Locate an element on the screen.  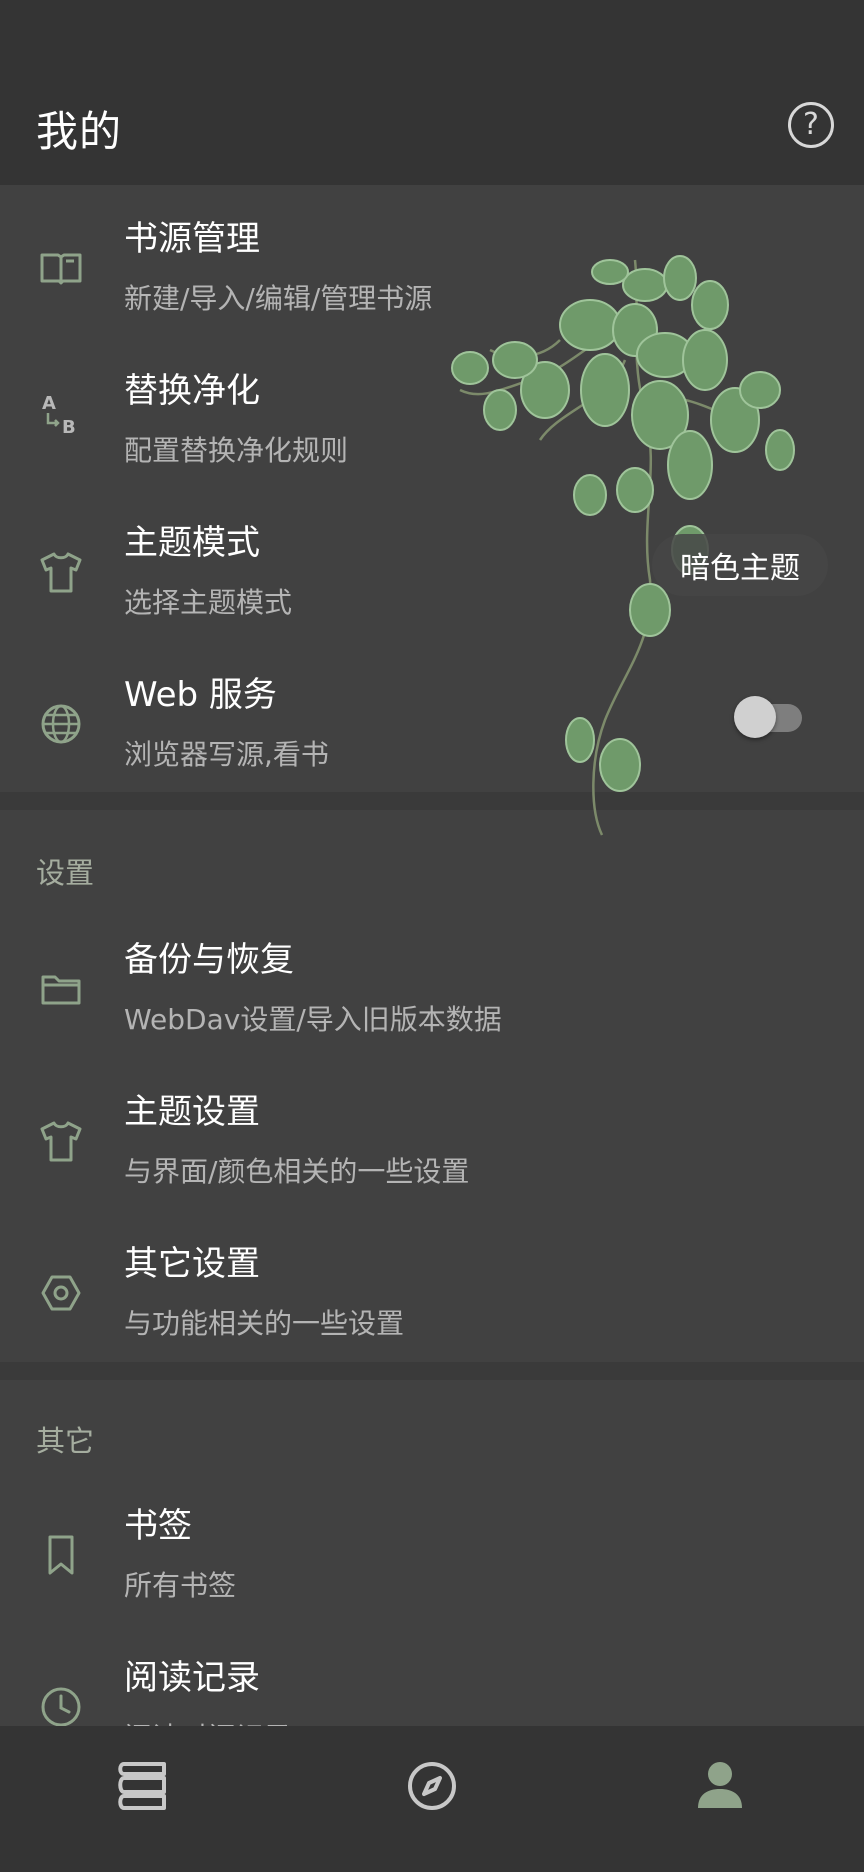
other-settings-title: 其它设置 is located at coordinates (192, 1264).